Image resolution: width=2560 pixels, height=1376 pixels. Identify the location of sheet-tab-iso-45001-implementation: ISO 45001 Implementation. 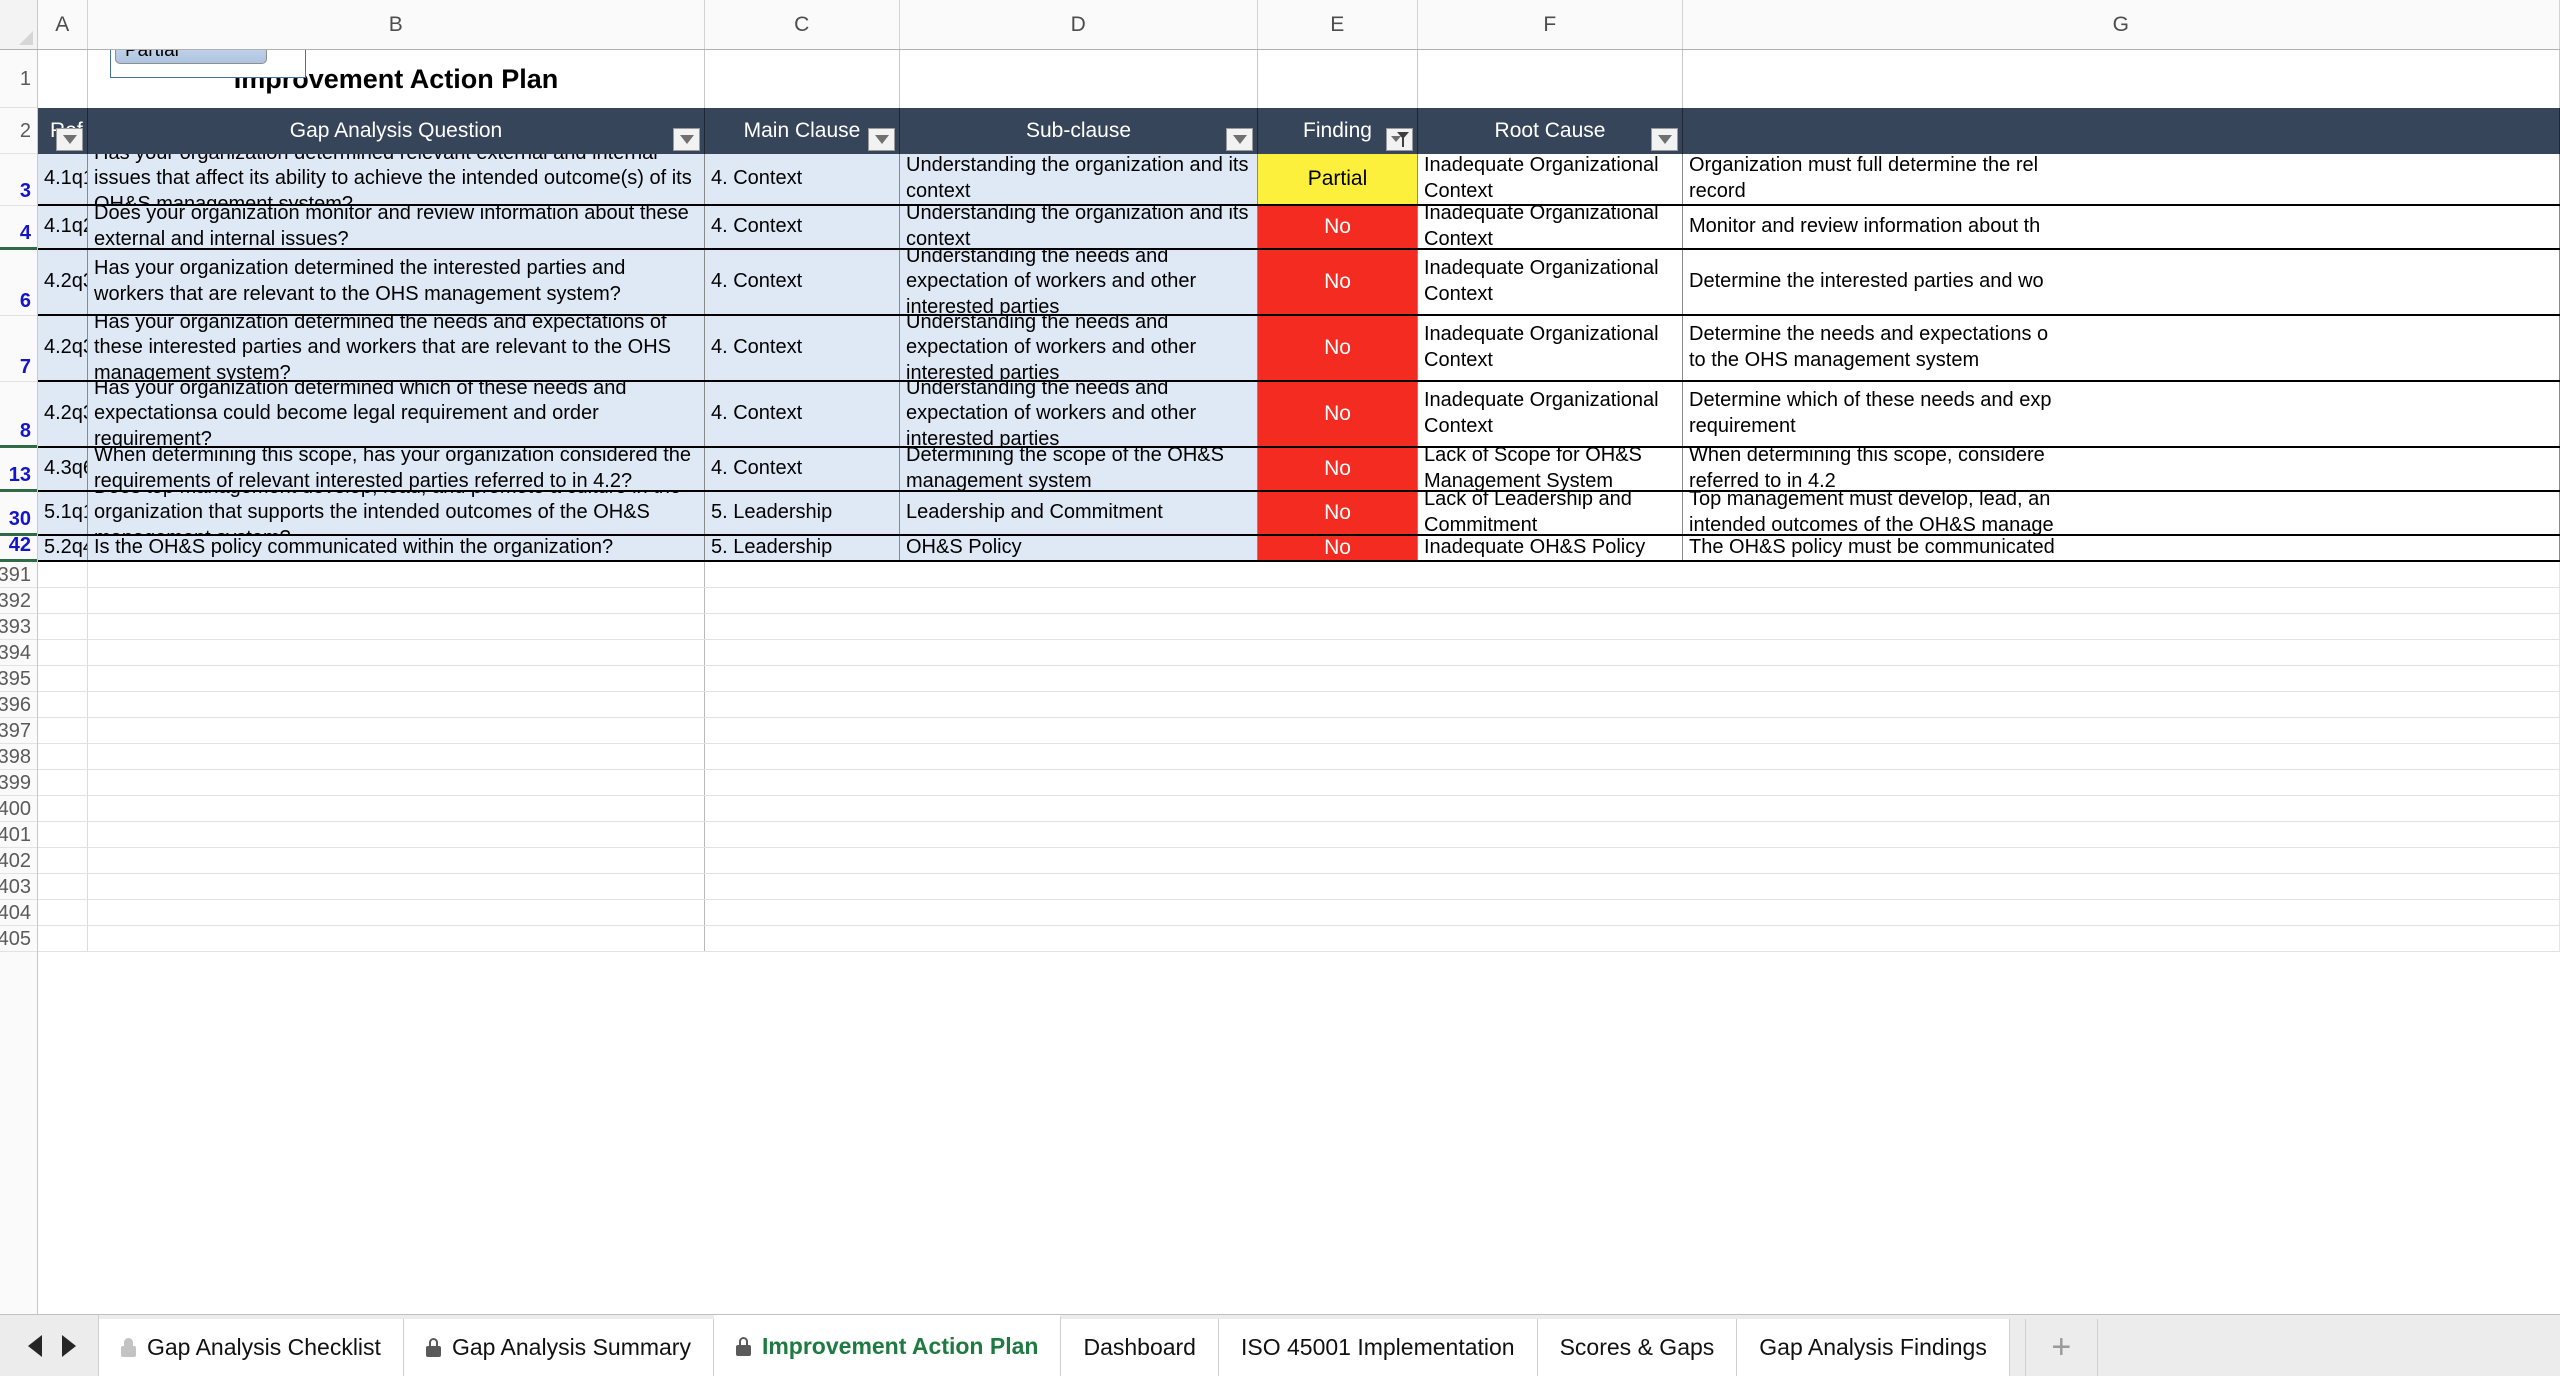
(1378, 1347).